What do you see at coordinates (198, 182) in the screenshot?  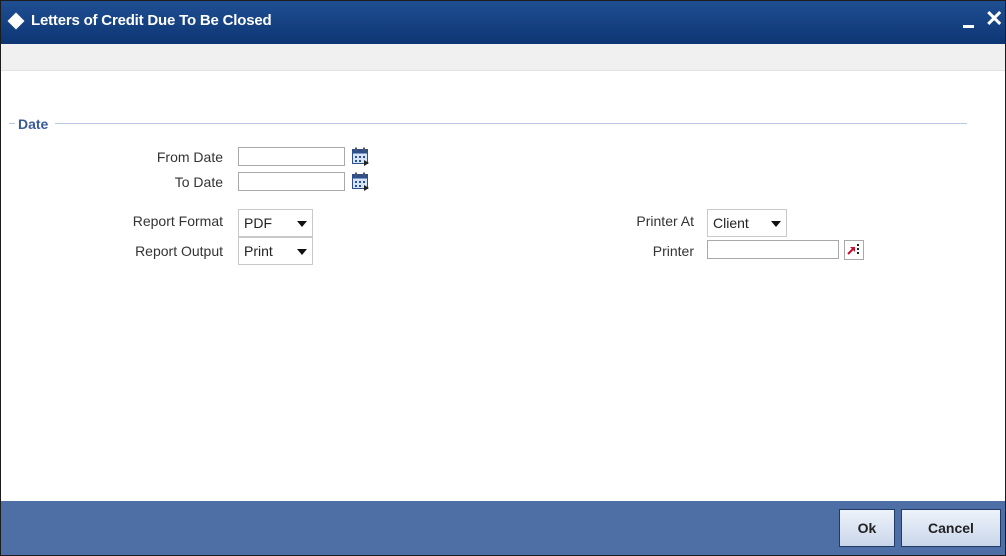 I see `to-date-label: To Date` at bounding box center [198, 182].